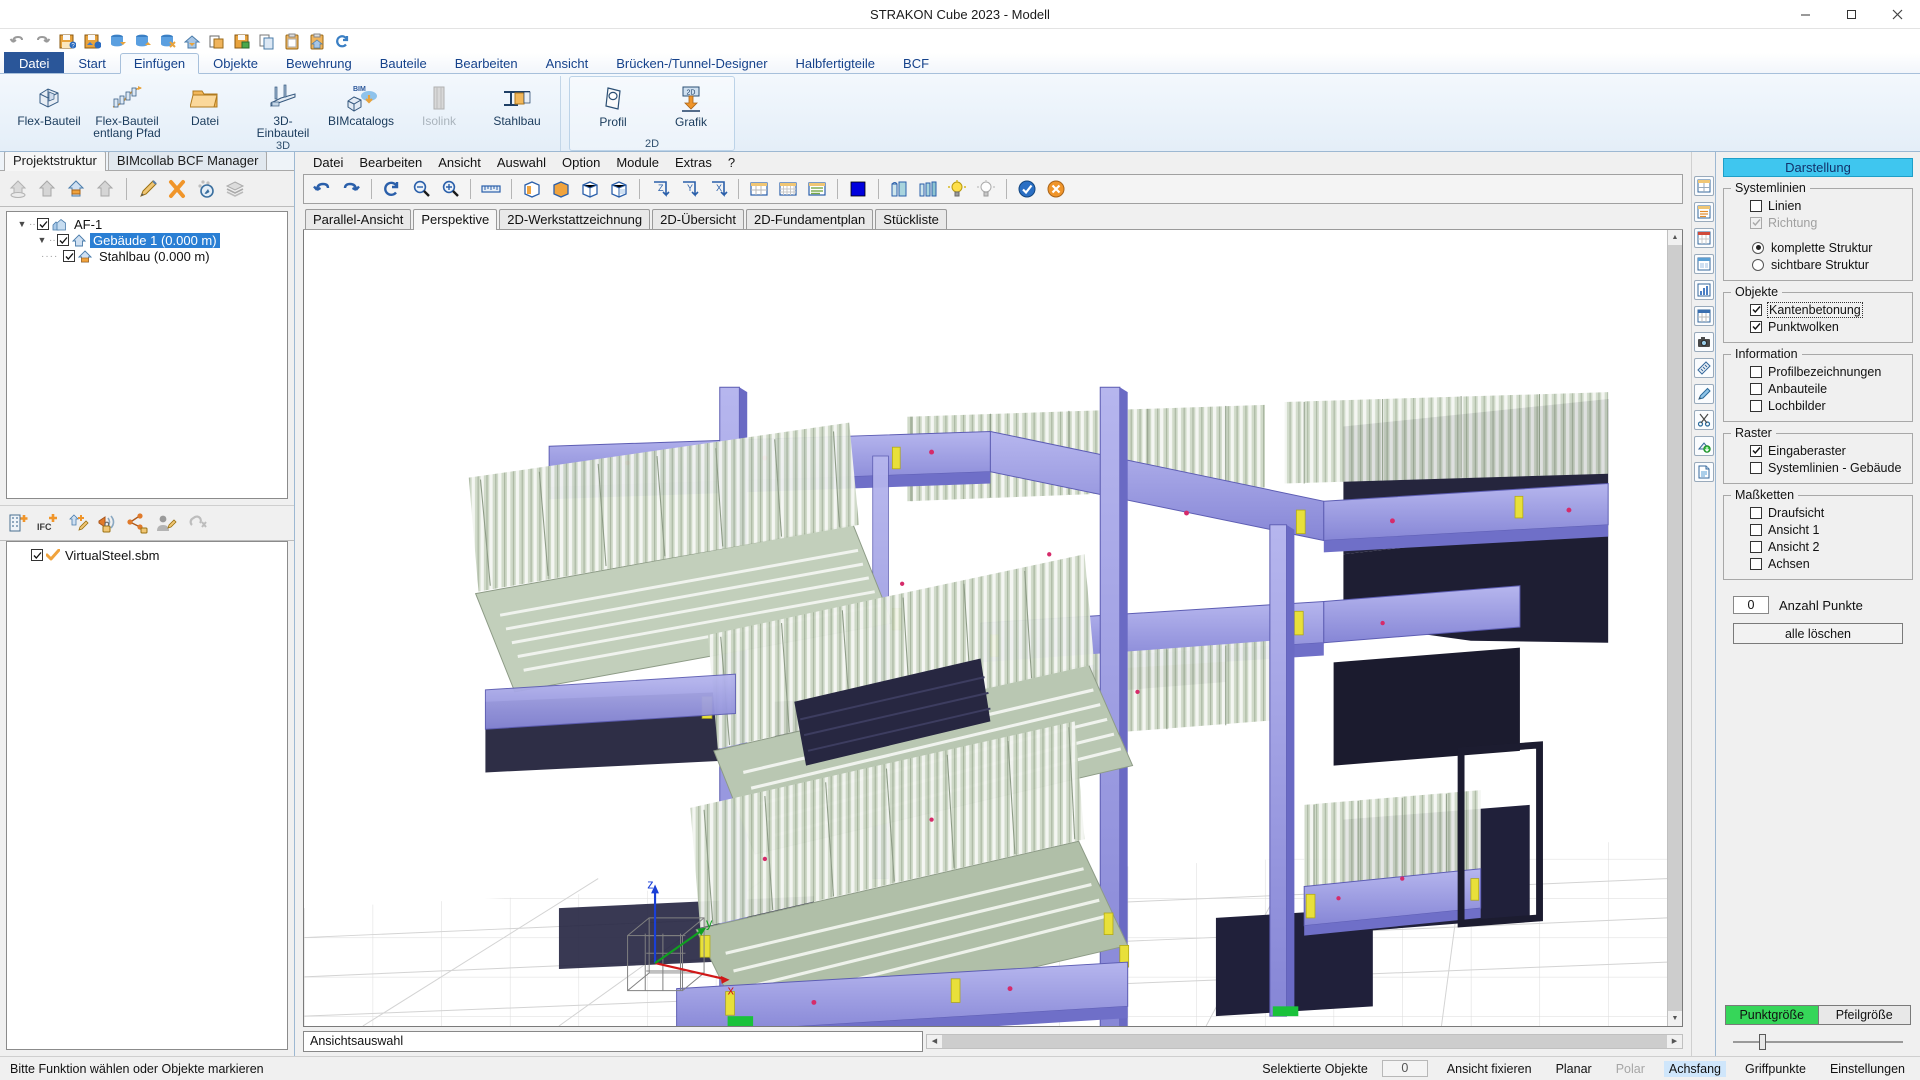 This screenshot has height=1080, width=1920. I want to click on grafik-button: 2D Grafik, so click(691, 109).